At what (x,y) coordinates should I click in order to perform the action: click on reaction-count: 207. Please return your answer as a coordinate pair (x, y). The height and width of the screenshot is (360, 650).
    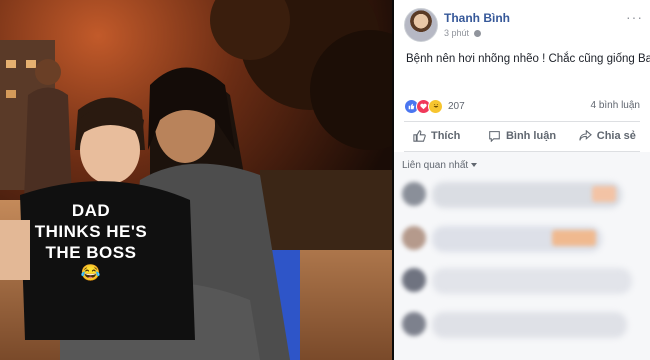
    Looking at the image, I should click on (456, 106).